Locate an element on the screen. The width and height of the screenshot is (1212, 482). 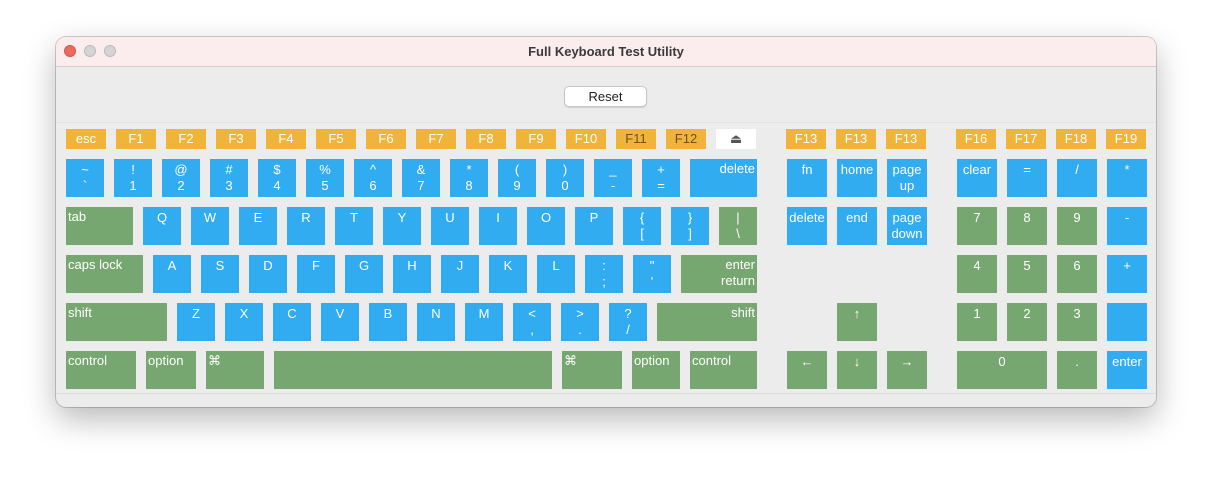
key-backslash: | \ is located at coordinates (738, 226).